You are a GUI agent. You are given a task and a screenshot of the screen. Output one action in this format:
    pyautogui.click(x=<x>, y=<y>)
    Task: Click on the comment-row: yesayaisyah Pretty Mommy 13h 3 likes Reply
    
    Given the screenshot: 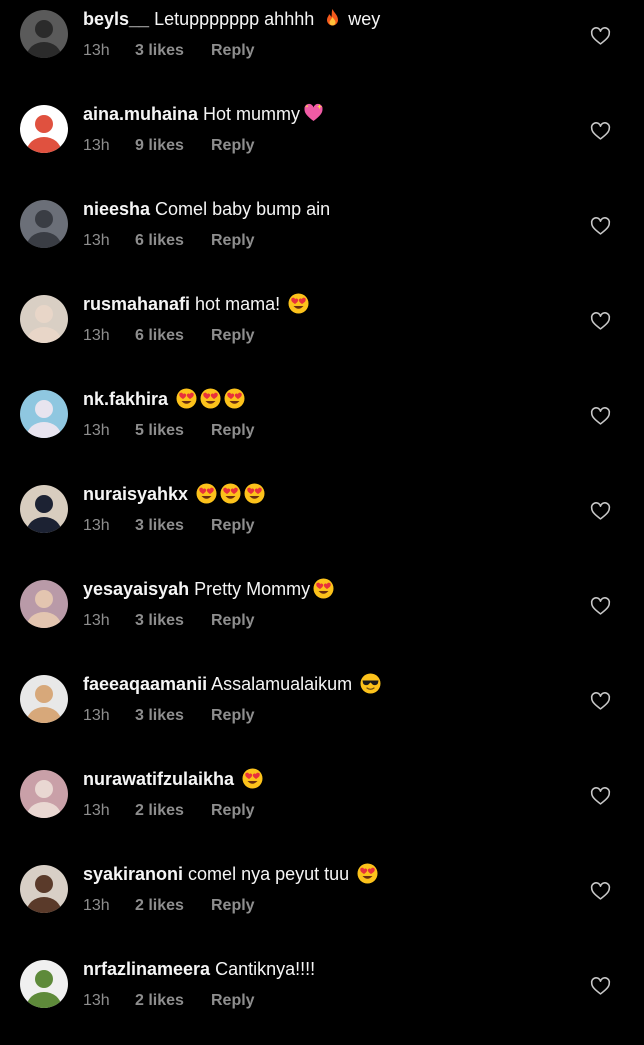 What is the action you would take?
    pyautogui.click(x=322, y=617)
    